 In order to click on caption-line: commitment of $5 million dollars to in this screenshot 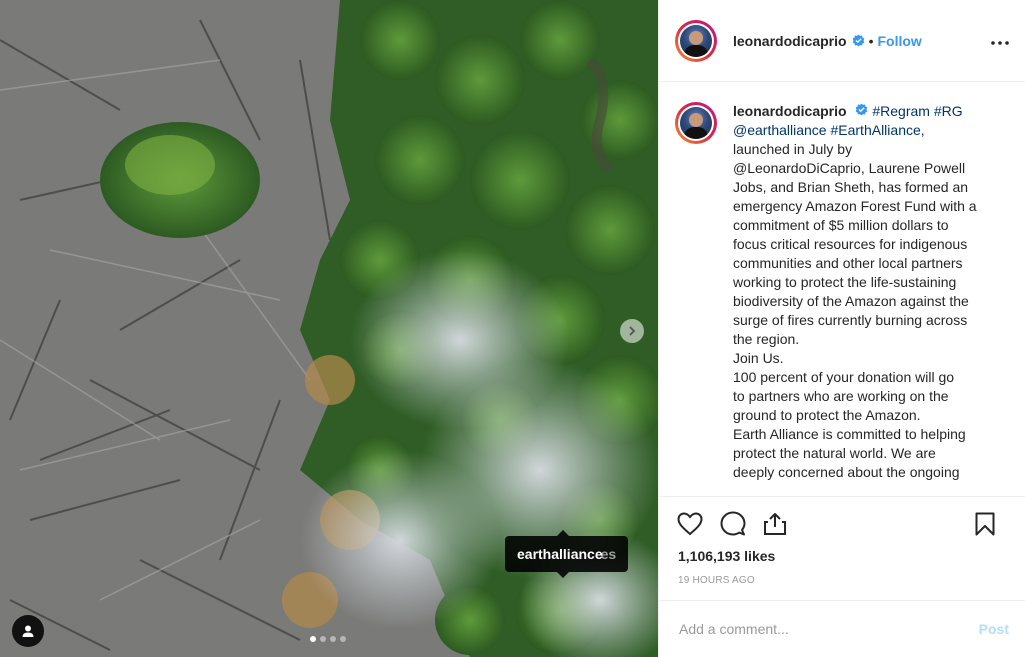, I will do `click(841, 225)`.